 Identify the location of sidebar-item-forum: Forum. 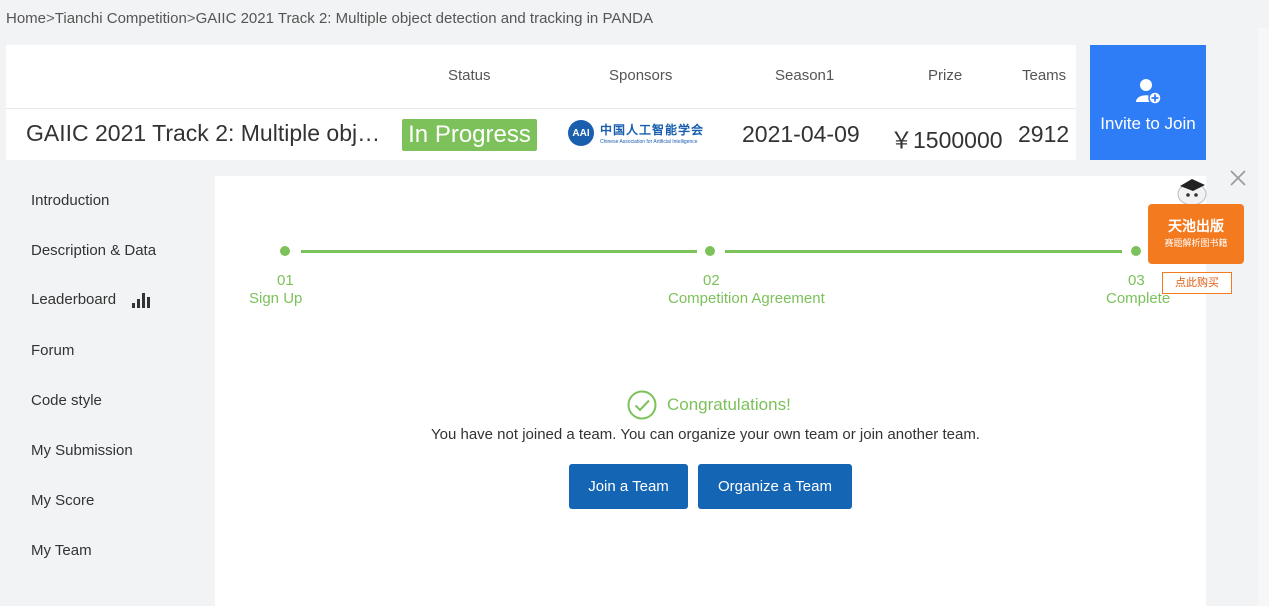
(52, 350).